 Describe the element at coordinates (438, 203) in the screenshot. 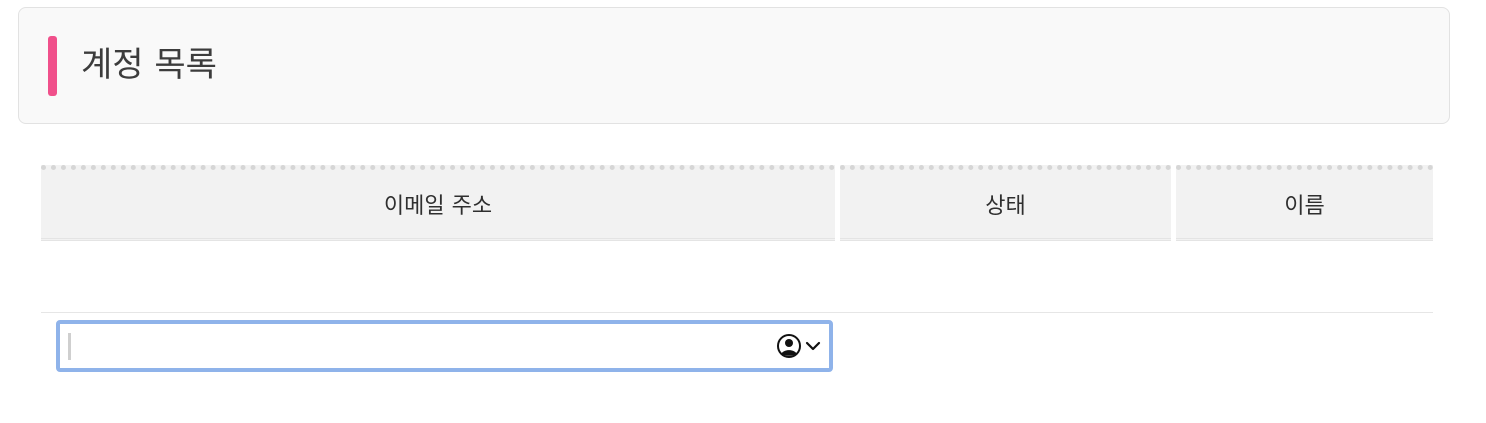

I see `column-header-email: 이메일 주소` at that location.